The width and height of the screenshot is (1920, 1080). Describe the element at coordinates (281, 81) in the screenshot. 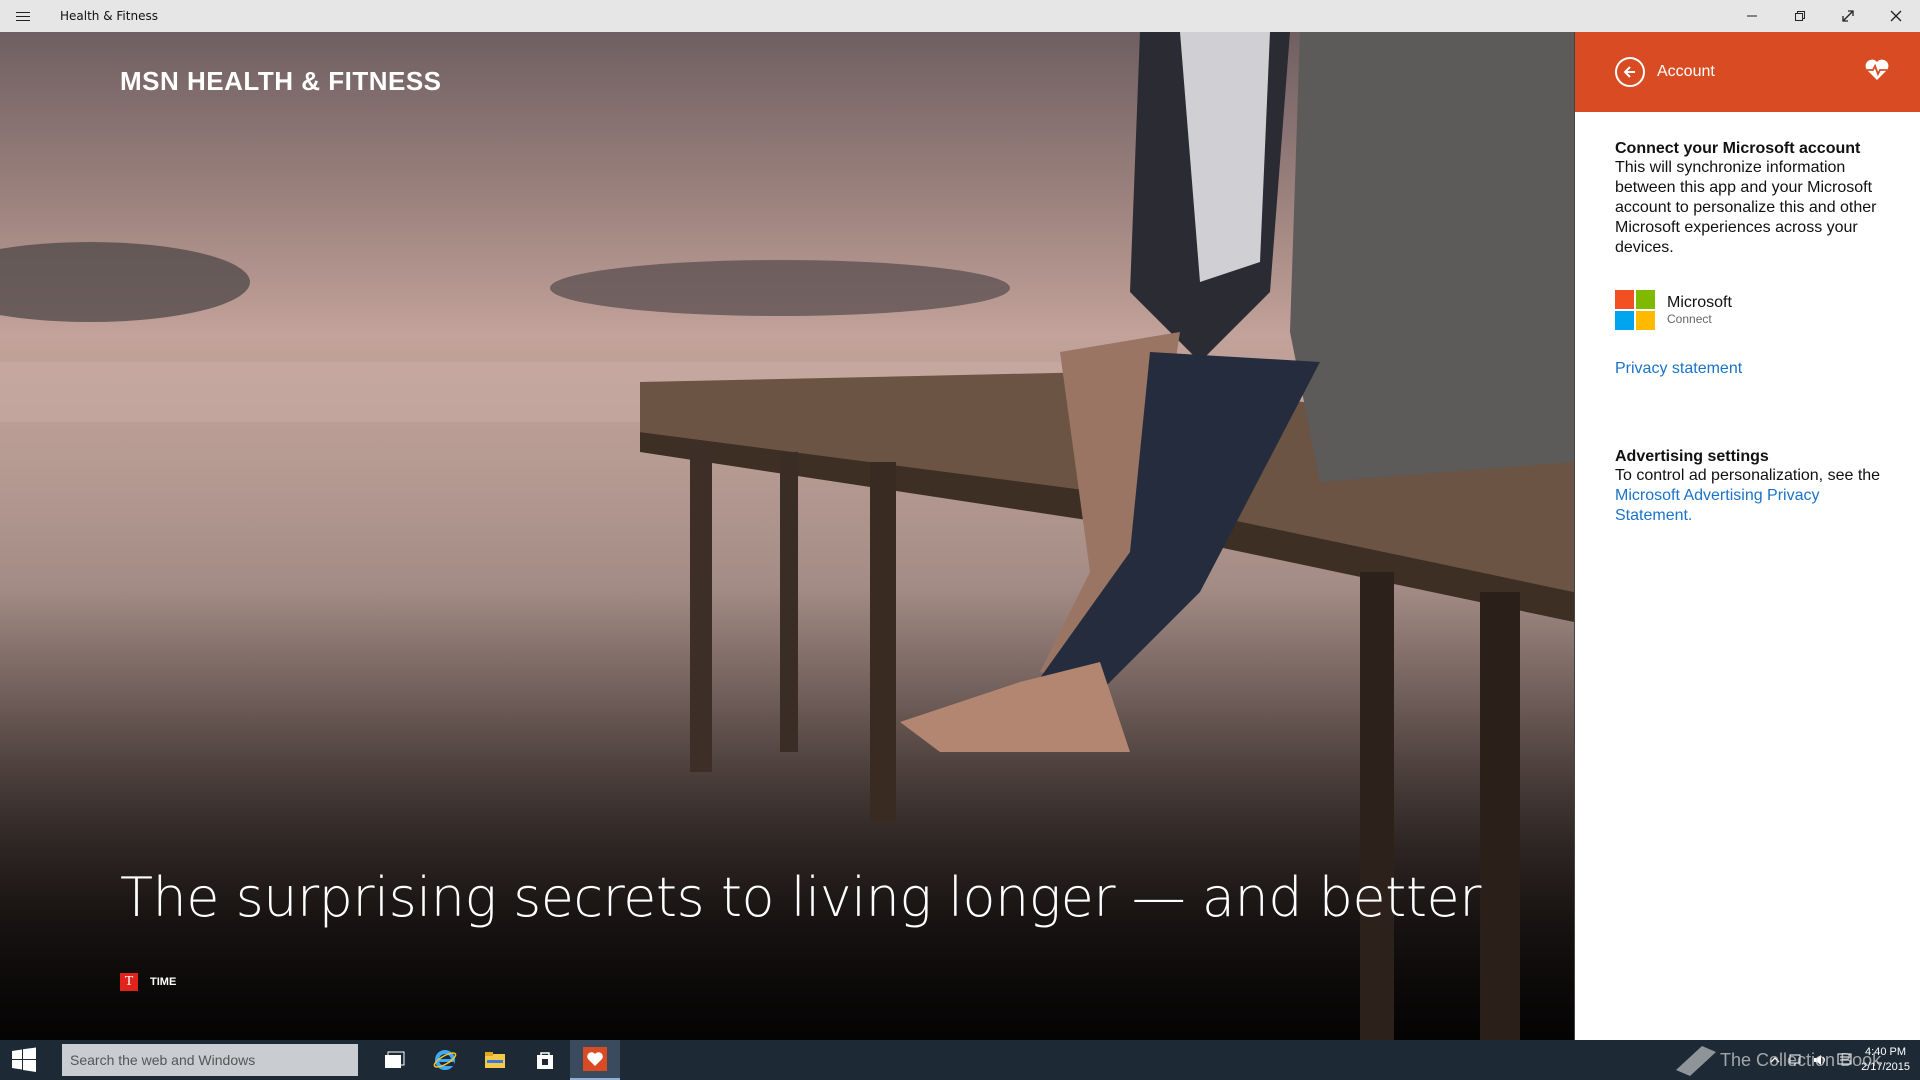

I see `app-brand: MSN HEALTH & FITNESS` at that location.